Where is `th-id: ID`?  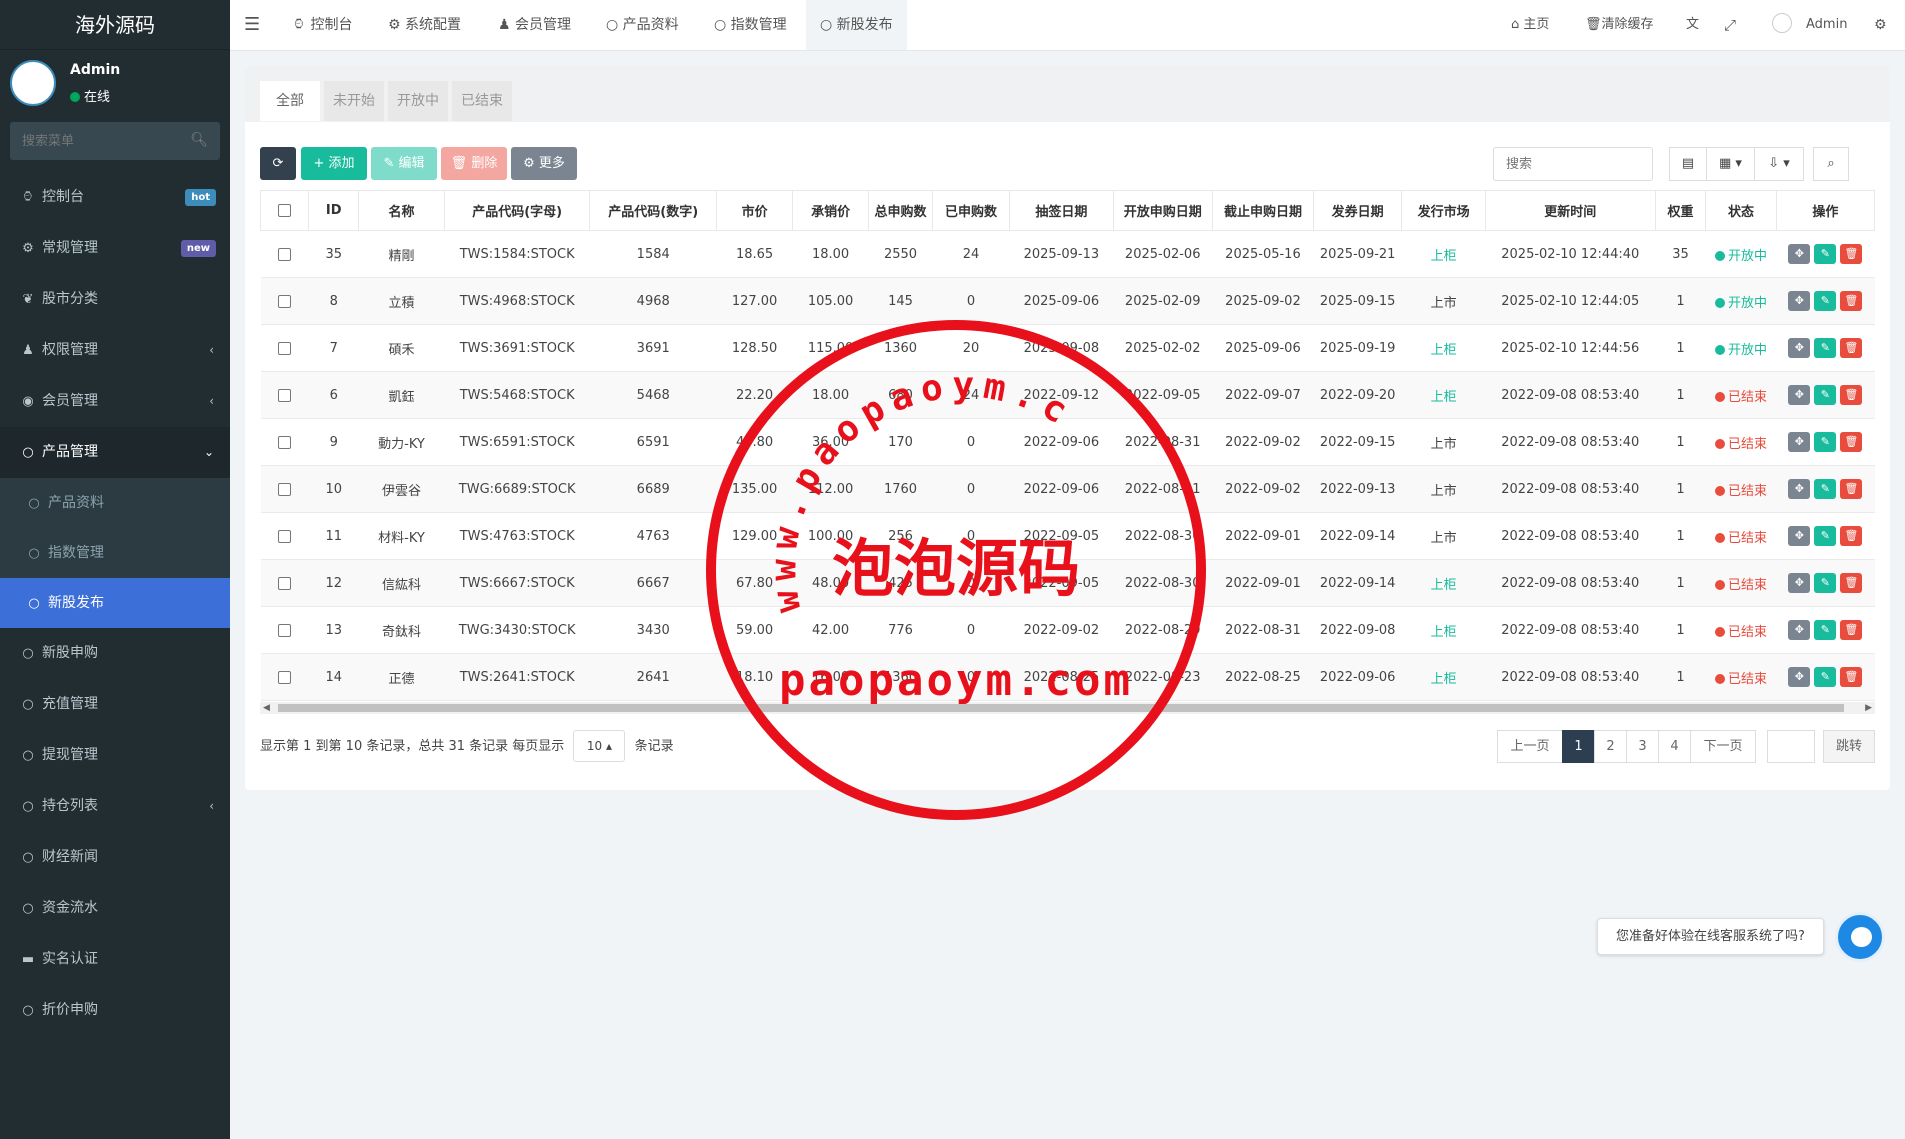
th-id: ID is located at coordinates (334, 210).